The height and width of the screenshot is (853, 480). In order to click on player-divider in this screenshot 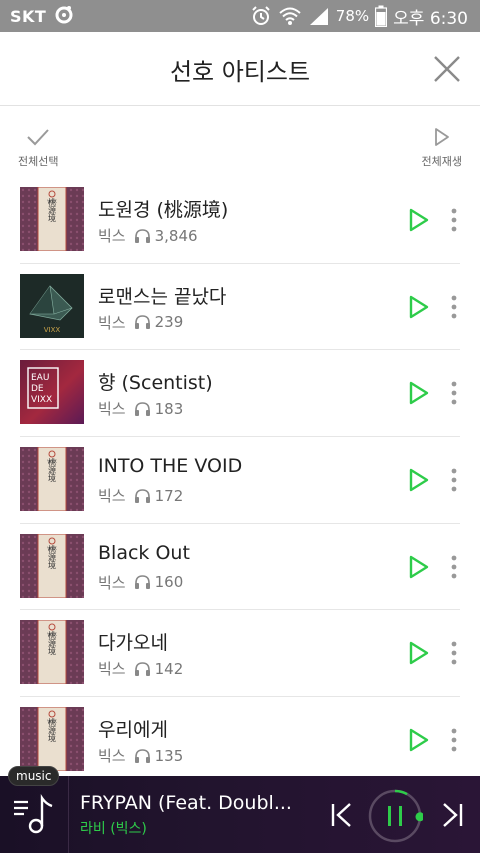, I will do `click(68, 814)`.